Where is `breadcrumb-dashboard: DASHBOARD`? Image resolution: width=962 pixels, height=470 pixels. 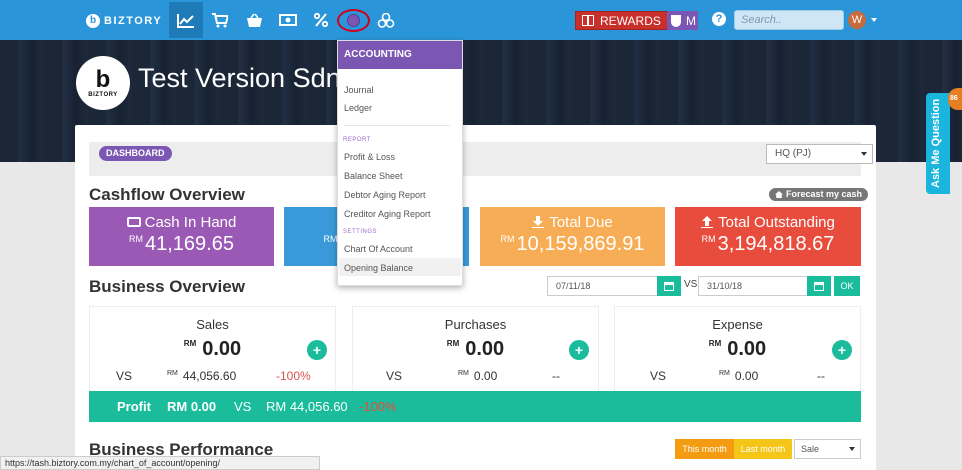 breadcrumb-dashboard: DASHBOARD is located at coordinates (135, 153).